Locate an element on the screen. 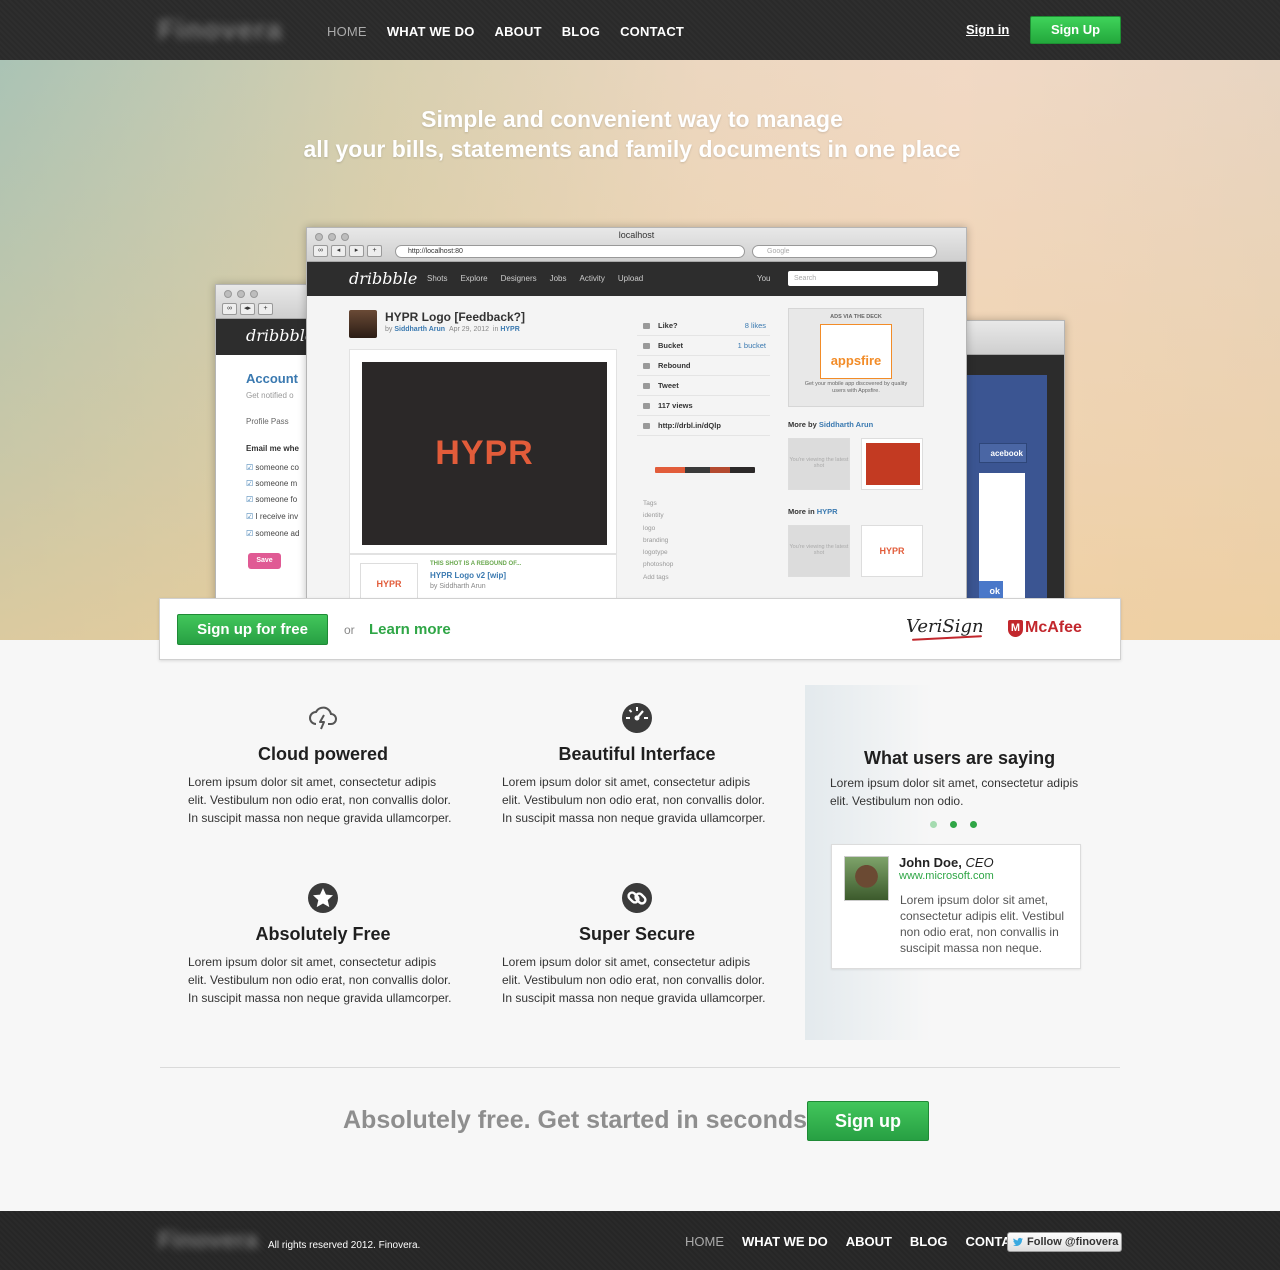 The width and height of the screenshot is (1280, 1270). tags-heading: Tags is located at coordinates (650, 503).